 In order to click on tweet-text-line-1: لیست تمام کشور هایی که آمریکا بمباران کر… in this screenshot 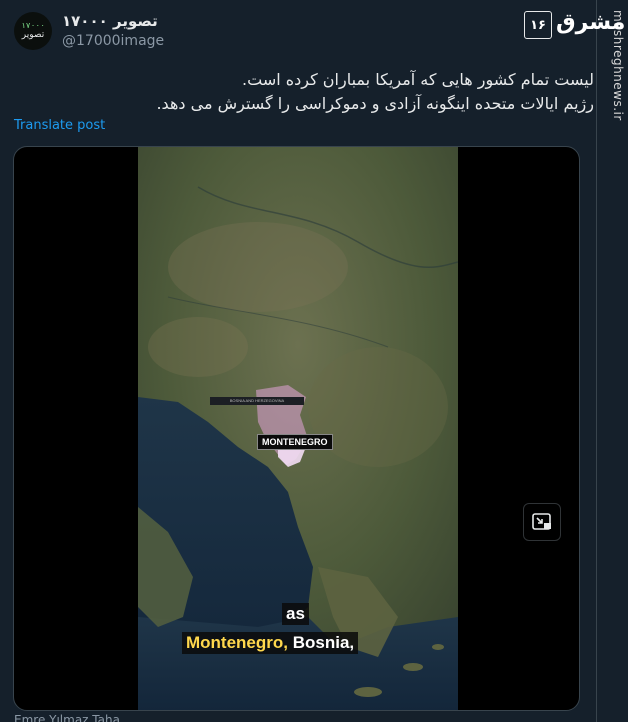, I will do `click(418, 79)`.